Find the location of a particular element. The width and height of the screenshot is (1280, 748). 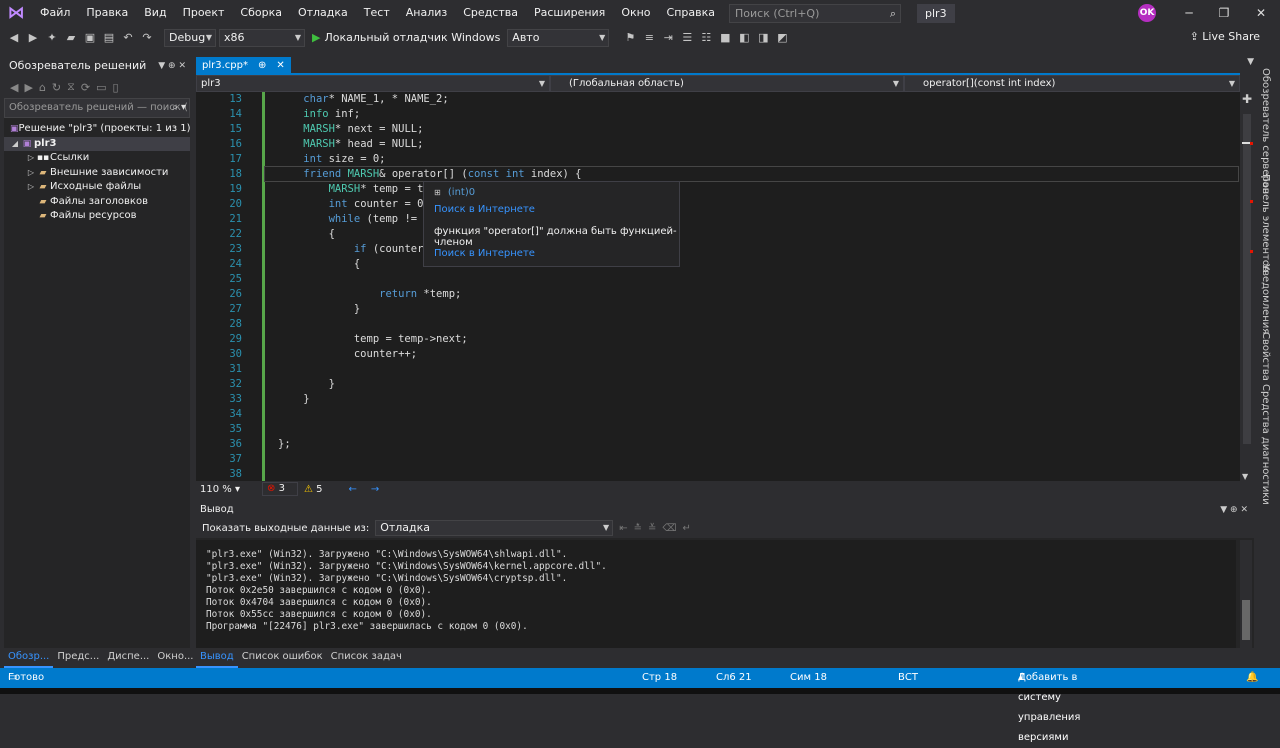

code-line: 17 int size = 0; is located at coordinates (718, 159).